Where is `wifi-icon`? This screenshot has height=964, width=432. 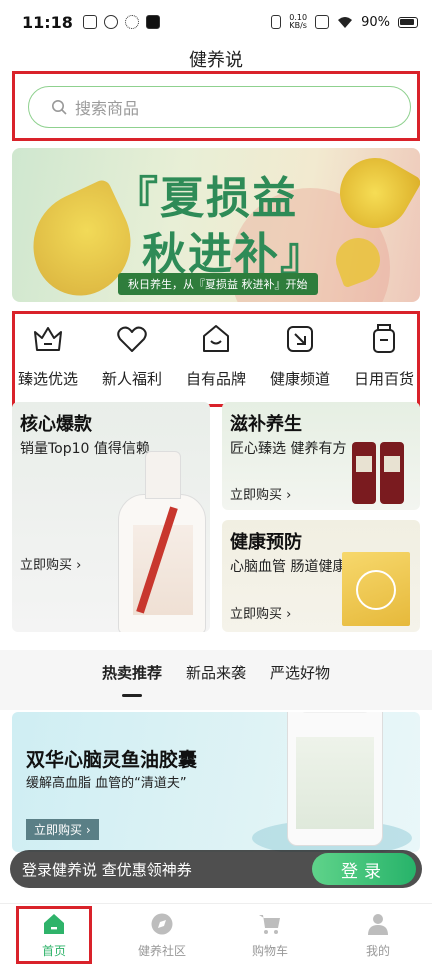 wifi-icon is located at coordinates (345, 22).